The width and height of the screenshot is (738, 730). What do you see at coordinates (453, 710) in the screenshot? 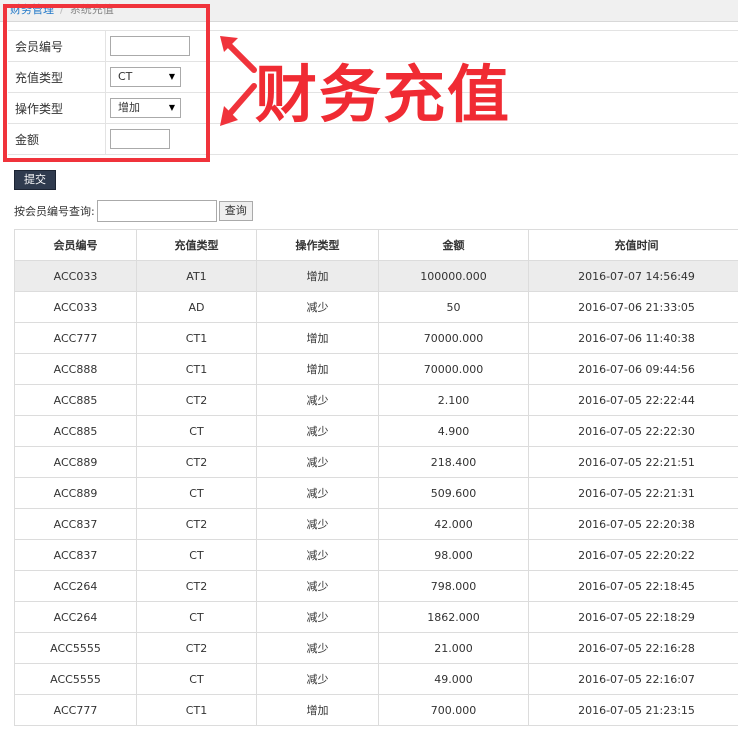
I see `cell-amount: 700.000` at bounding box center [453, 710].